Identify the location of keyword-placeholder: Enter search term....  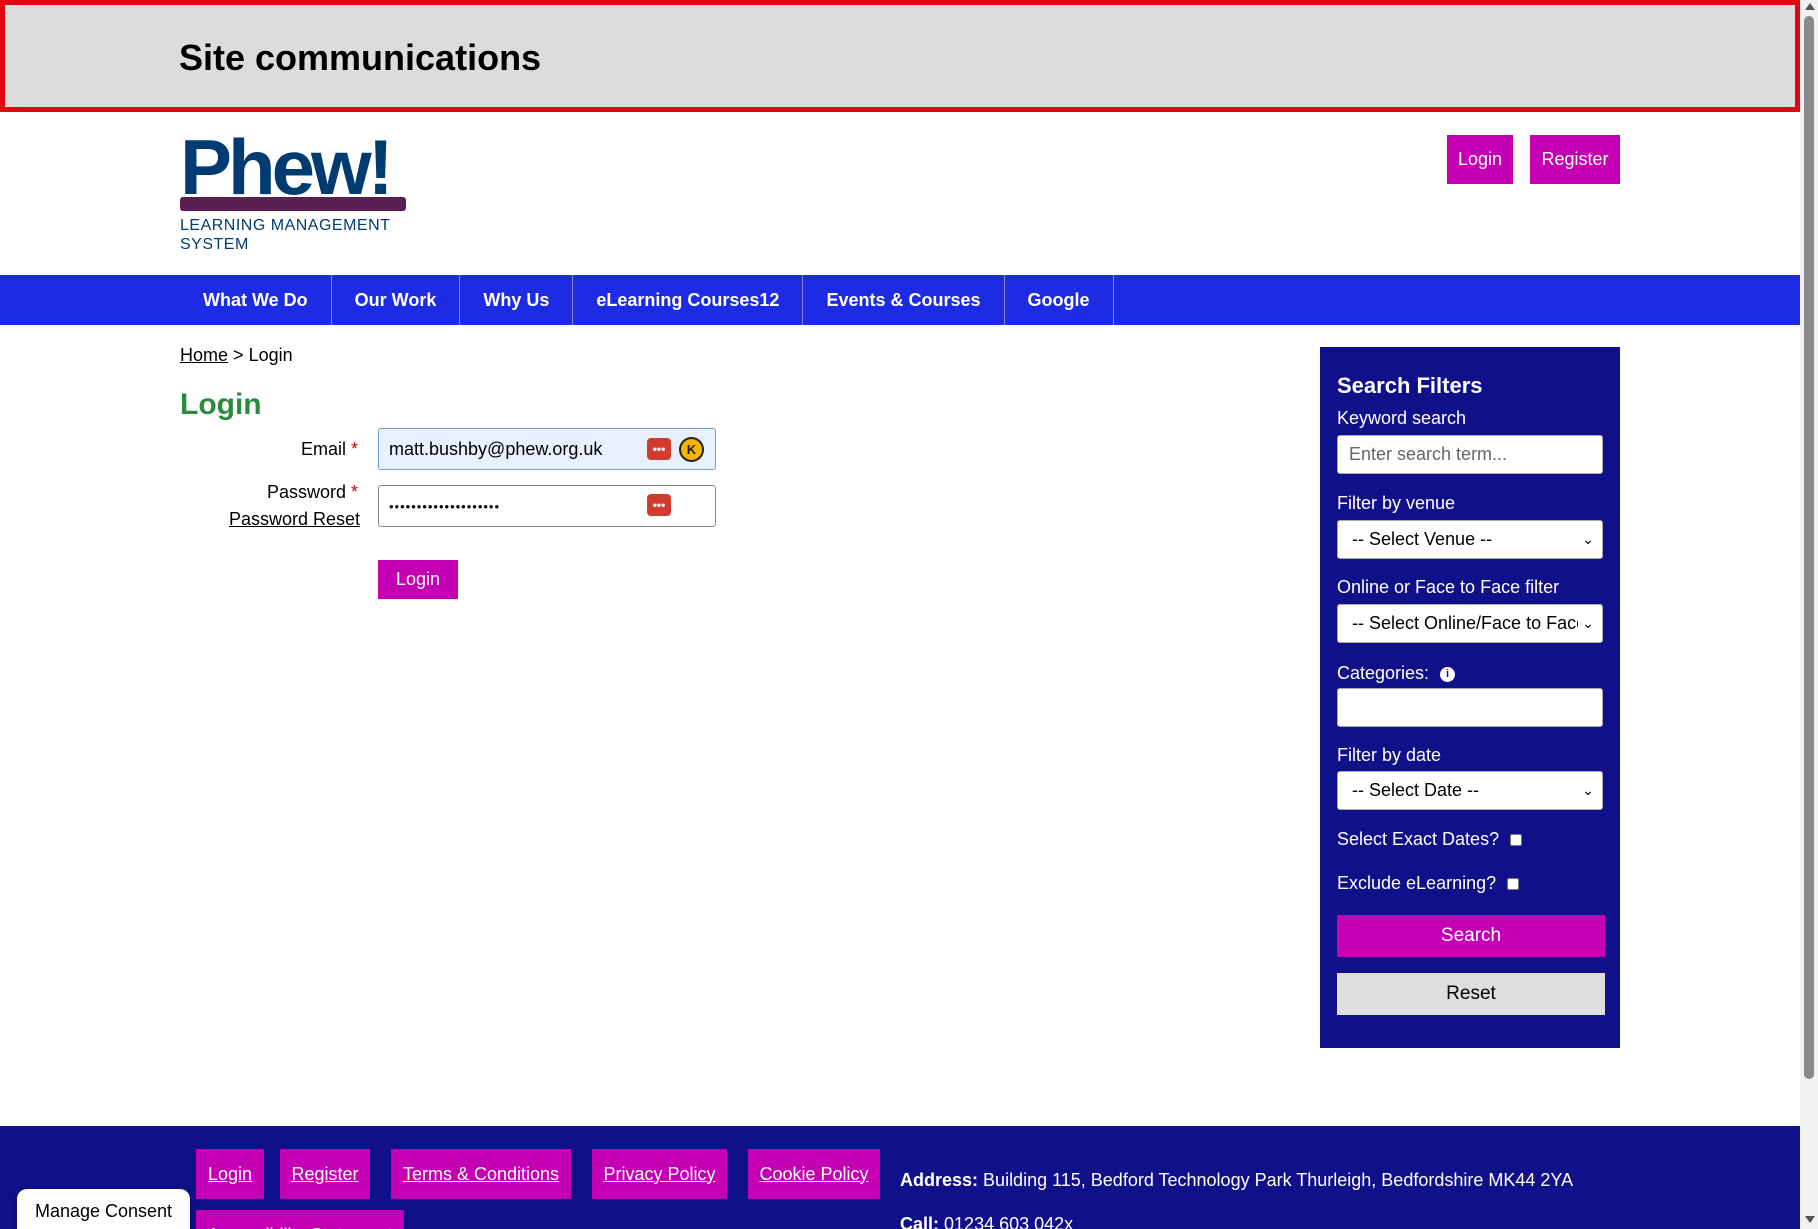
(1428, 454).